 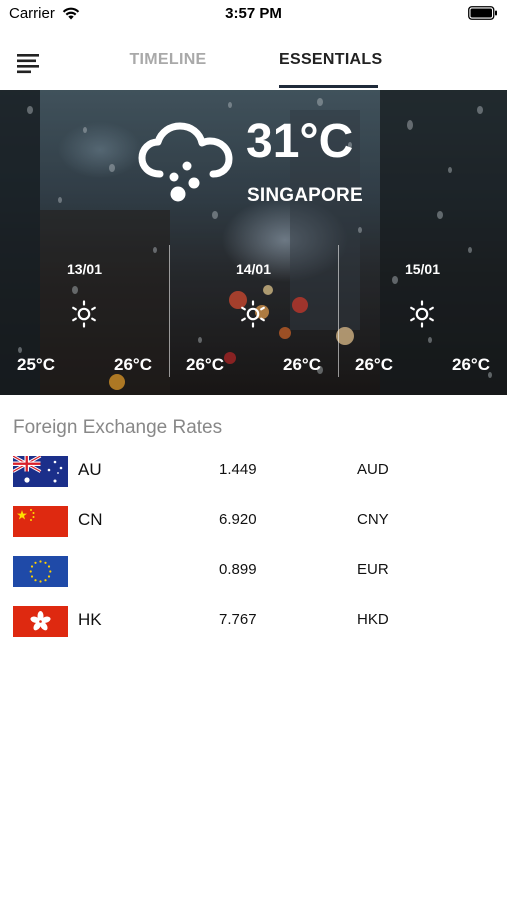 I want to click on menu-icon, so click(x=29, y=64).